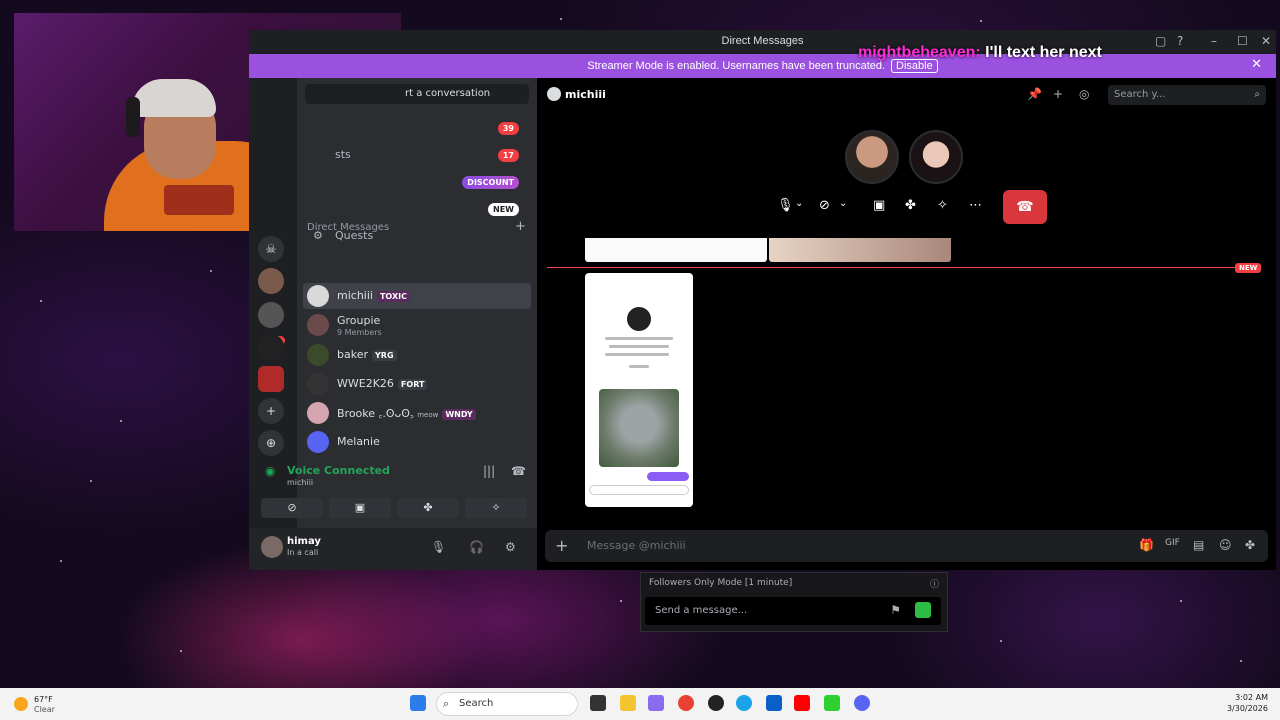 The height and width of the screenshot is (720, 1280). I want to click on taskbar-search: ⌕ Search, so click(507, 704).